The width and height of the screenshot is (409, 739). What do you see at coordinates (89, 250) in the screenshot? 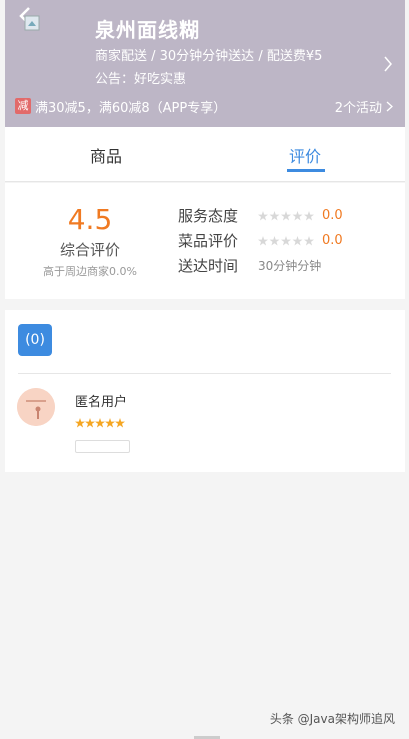
I see `overall-label: 综合评价` at bounding box center [89, 250].